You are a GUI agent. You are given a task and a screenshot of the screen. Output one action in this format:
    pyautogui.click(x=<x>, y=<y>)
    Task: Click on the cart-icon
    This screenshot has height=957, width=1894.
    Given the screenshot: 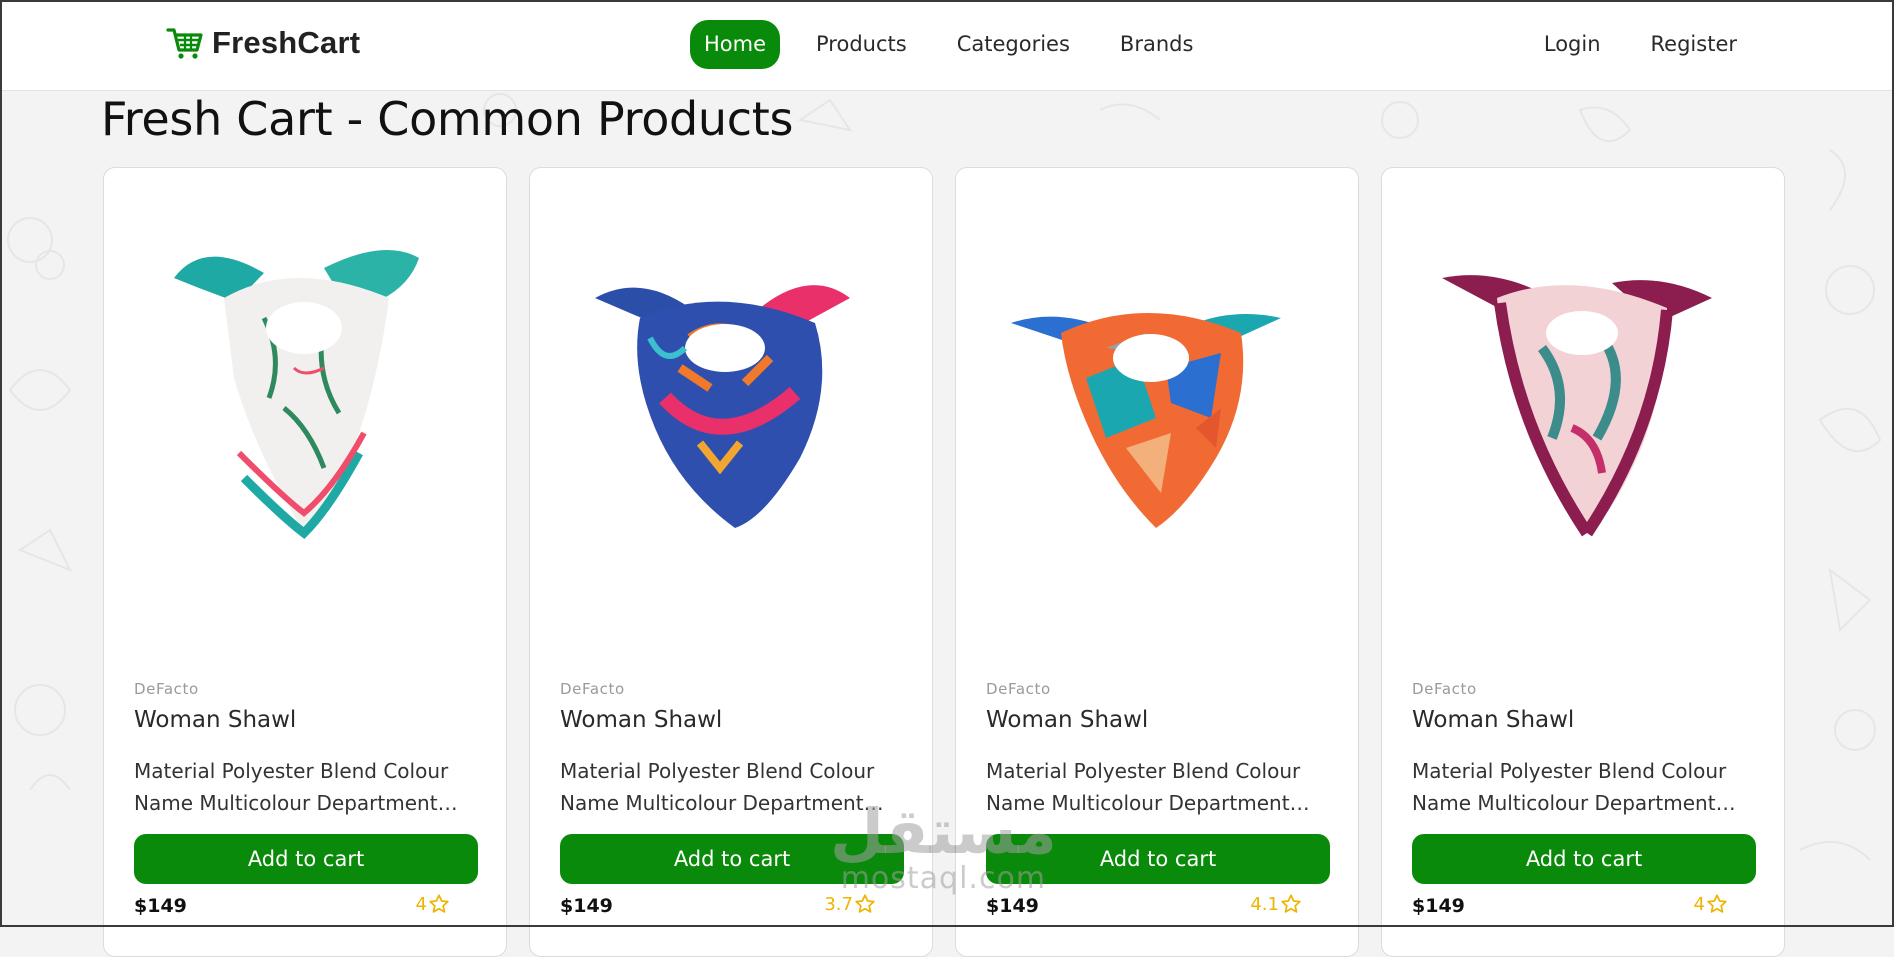 What is the action you would take?
    pyautogui.click(x=184, y=43)
    